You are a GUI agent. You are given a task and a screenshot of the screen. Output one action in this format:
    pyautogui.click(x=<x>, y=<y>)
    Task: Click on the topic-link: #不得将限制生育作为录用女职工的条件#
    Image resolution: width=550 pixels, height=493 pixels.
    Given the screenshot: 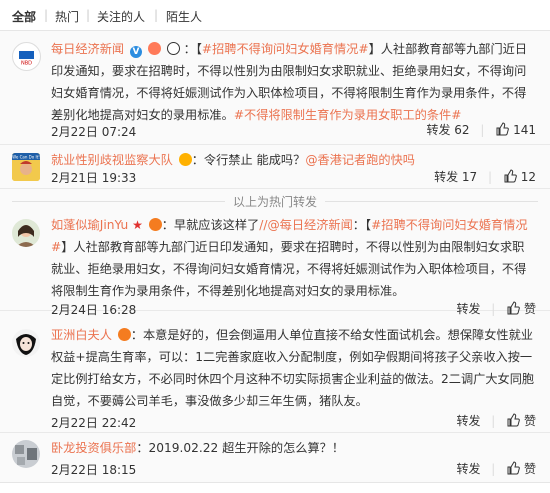 What is the action you would take?
    pyautogui.click(x=348, y=115)
    